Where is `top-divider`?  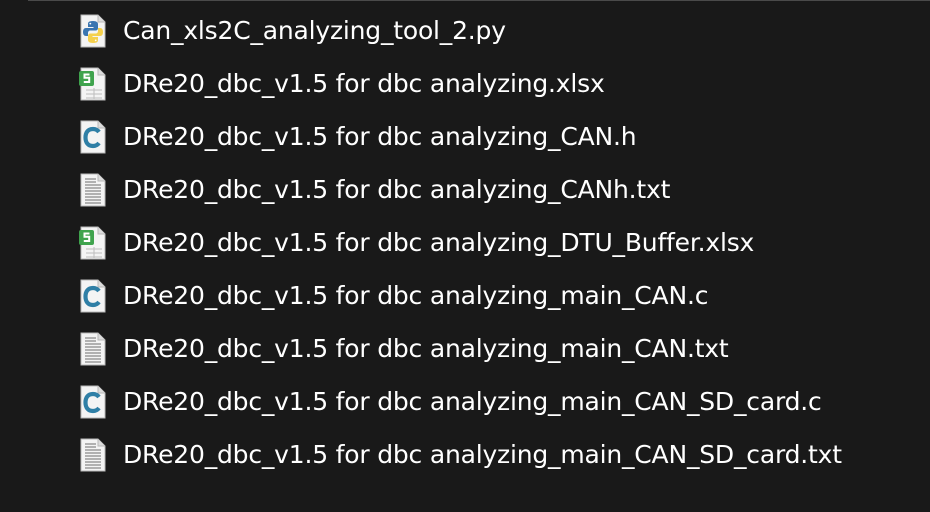 top-divider is located at coordinates (479, 0).